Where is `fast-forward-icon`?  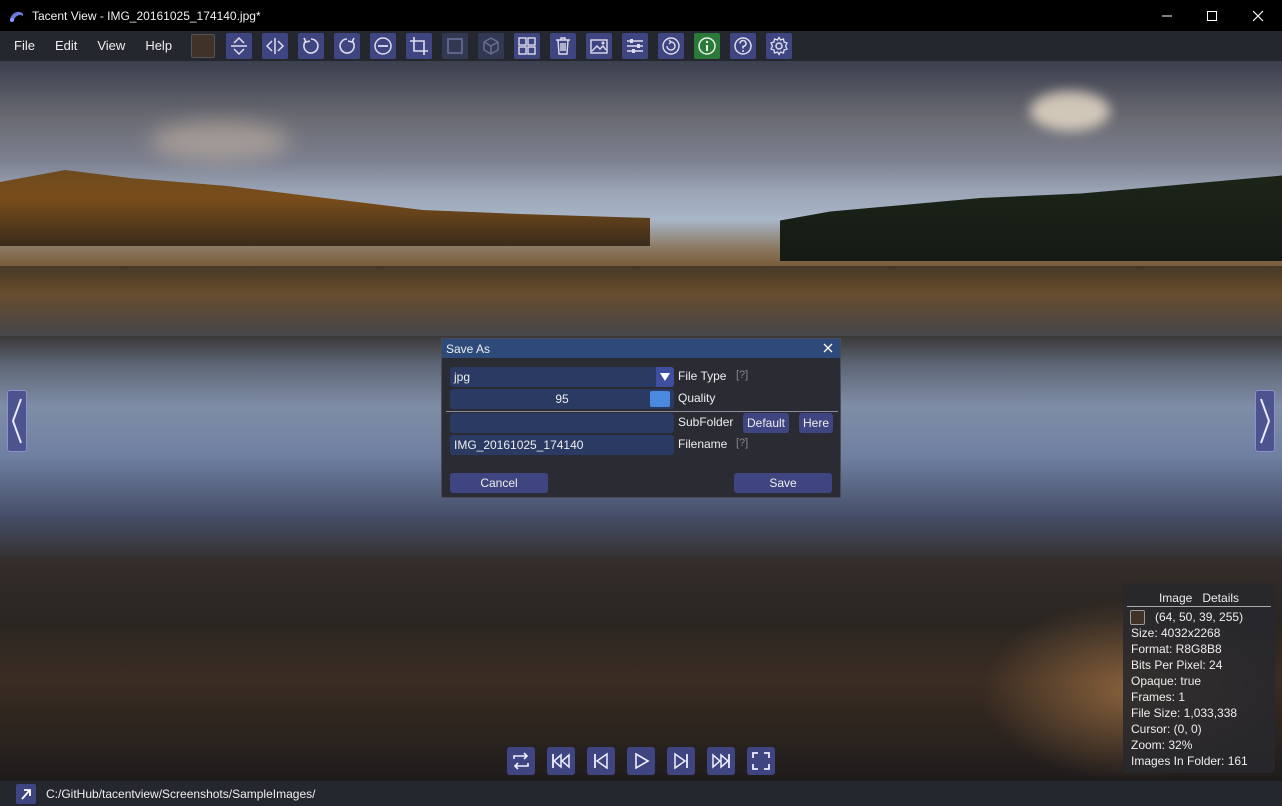
fast-forward-icon is located at coordinates (721, 761).